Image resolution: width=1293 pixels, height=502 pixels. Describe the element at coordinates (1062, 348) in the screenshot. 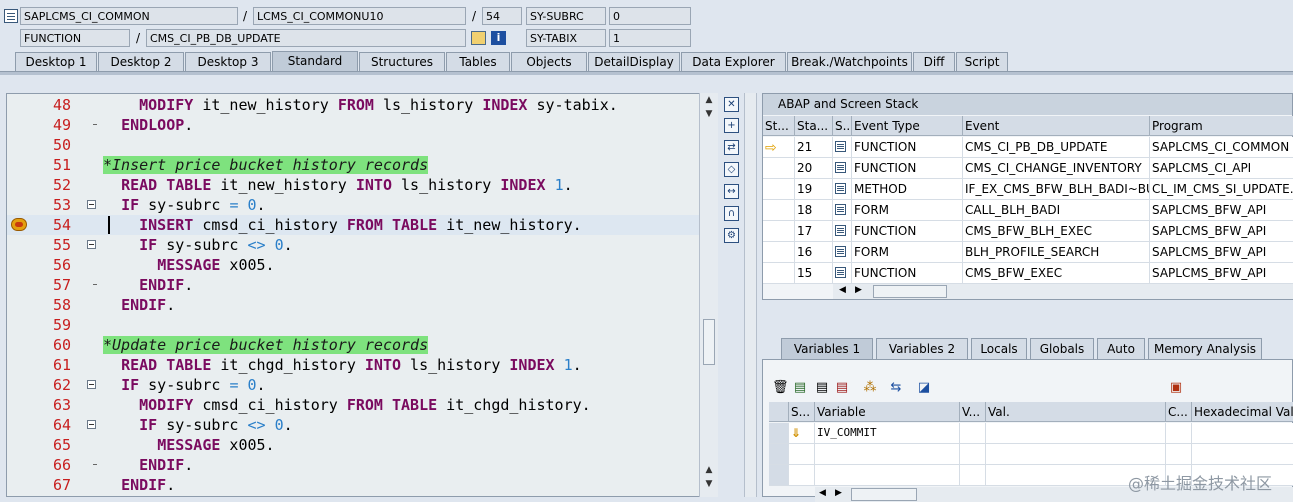

I see `variables-tab-globals: Globals` at that location.